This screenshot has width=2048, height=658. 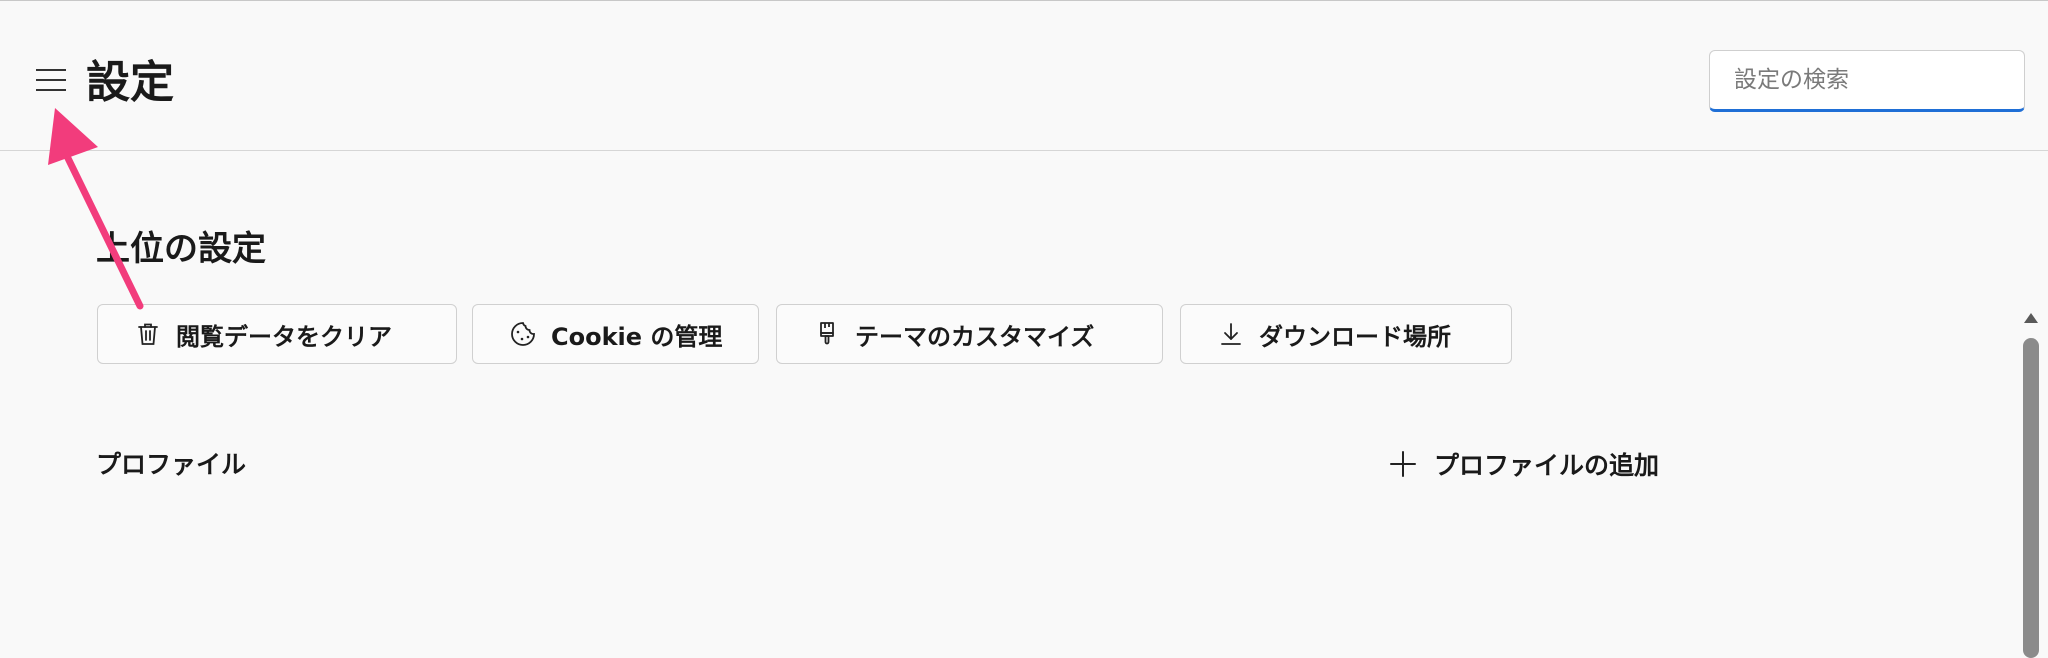 I want to click on plus-icon, so click(x=1403, y=464).